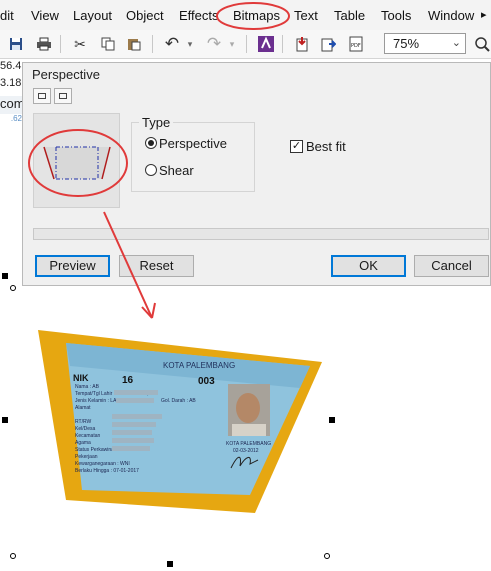 This screenshot has height=571, width=491. I want to click on signature, so click(244, 462).